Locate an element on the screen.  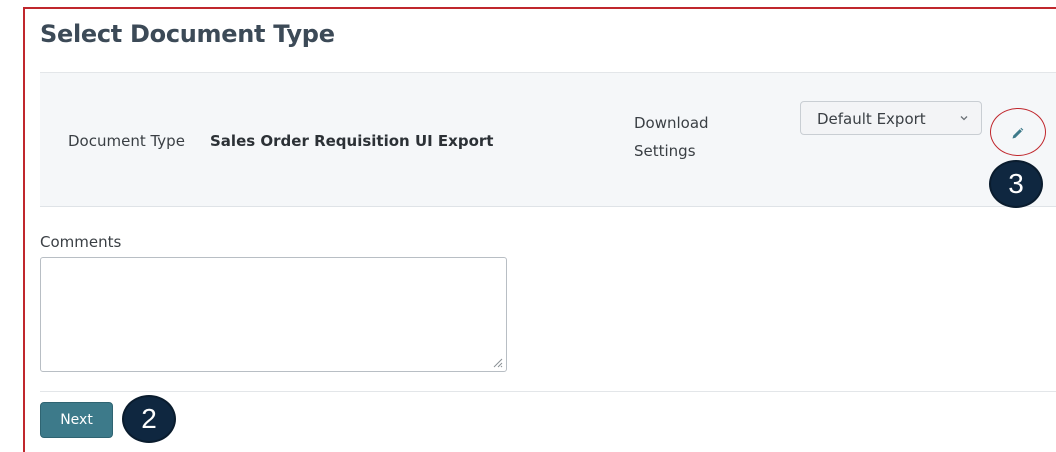
step-3-callout-badge: 3 is located at coordinates (1016, 184).